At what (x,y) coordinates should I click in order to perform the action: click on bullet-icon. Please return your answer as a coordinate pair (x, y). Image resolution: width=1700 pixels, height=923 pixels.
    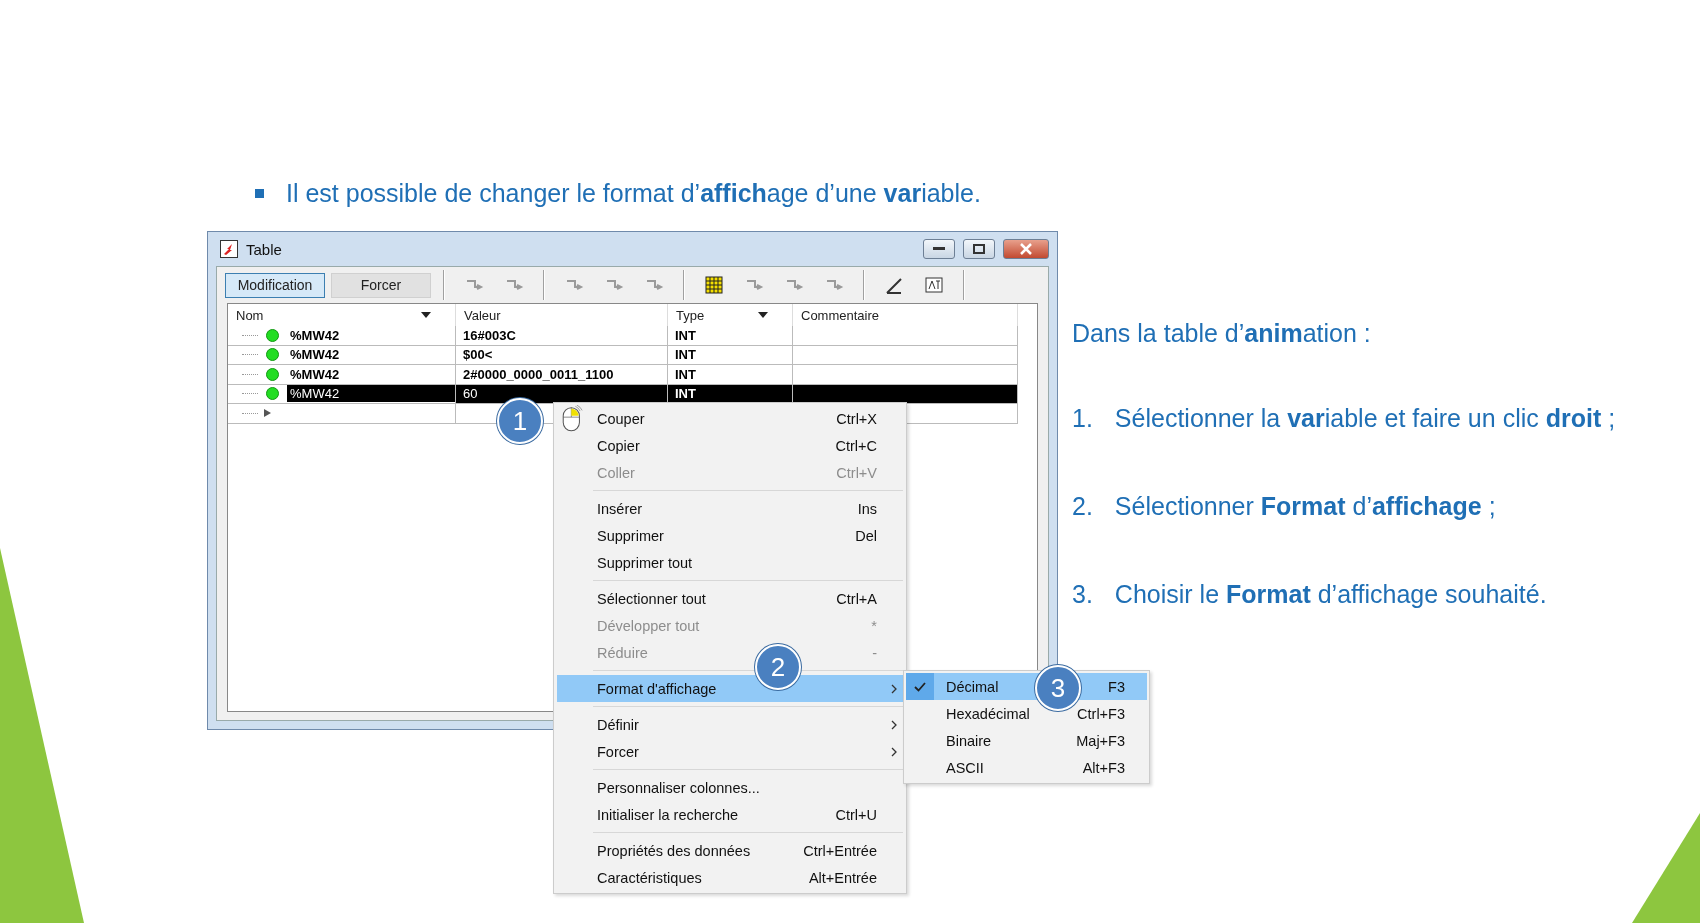
    Looking at the image, I should click on (259, 193).